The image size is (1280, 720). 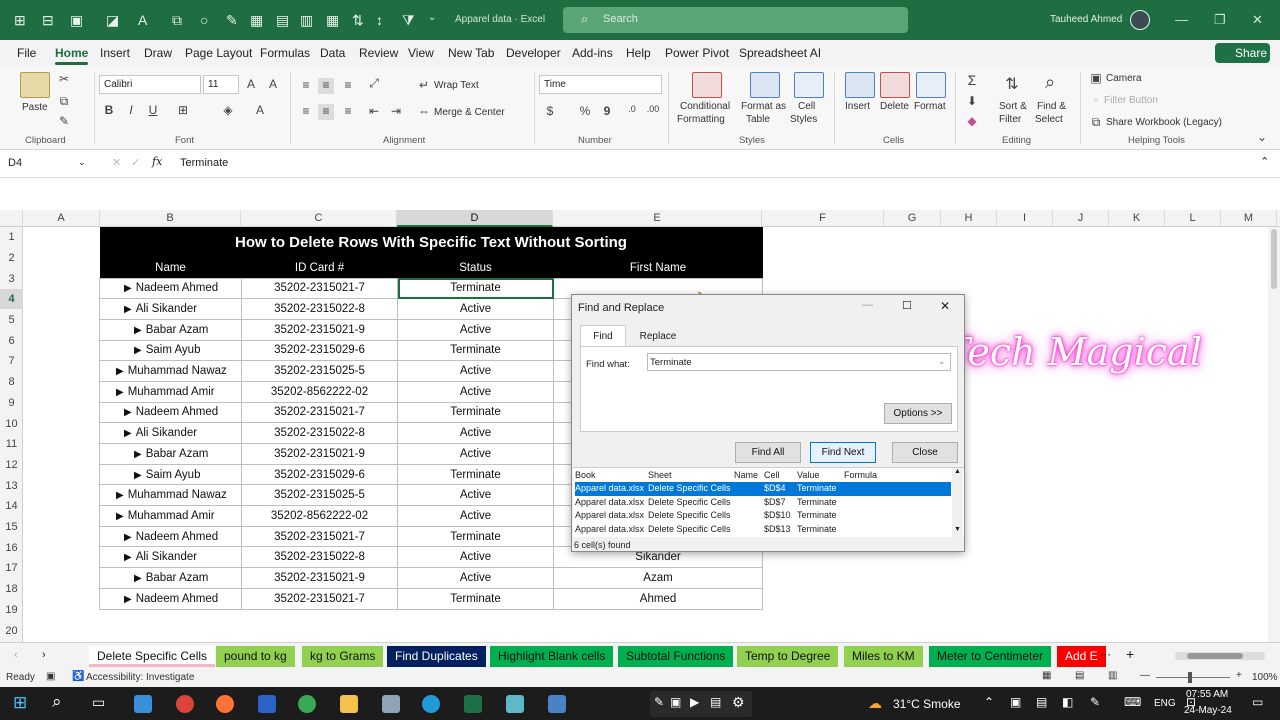 I want to click on brush-icon: ✎, so click(x=232, y=20).